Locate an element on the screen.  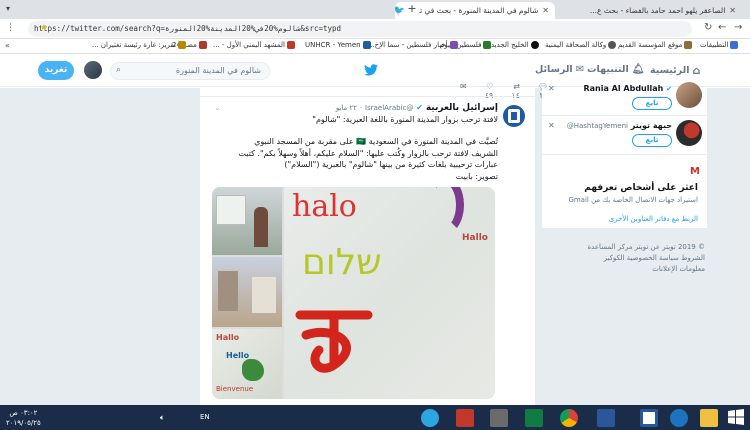
tweet-author-avatar is located at coordinates (514, 116).